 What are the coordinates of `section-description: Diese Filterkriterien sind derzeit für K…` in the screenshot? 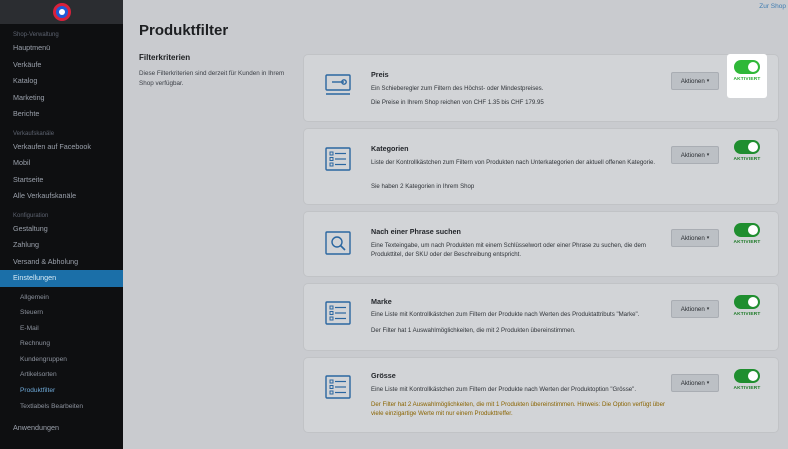 It's located at (212, 78).